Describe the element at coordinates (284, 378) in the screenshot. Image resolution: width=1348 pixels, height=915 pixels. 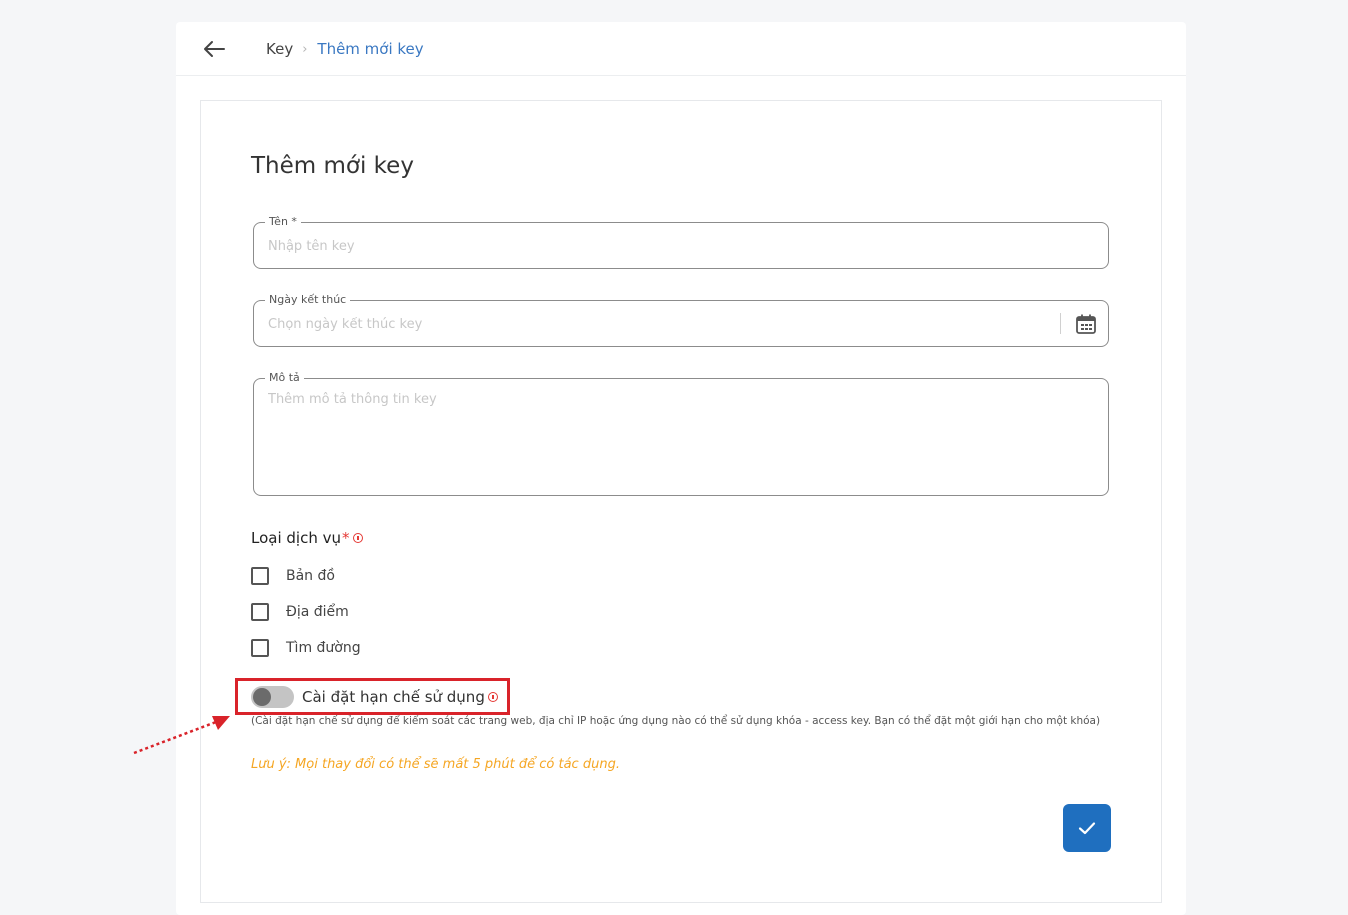
I see `description-field-label: Mô tả` at that location.